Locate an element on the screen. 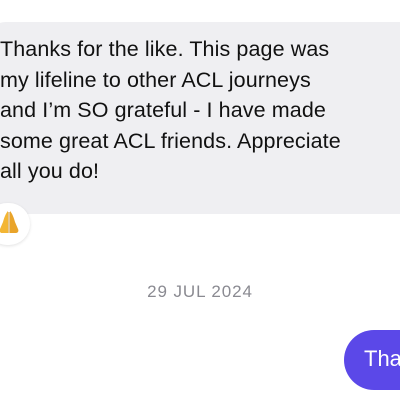 The height and width of the screenshot is (400, 400). folded-hands-icon is located at coordinates (9, 222).